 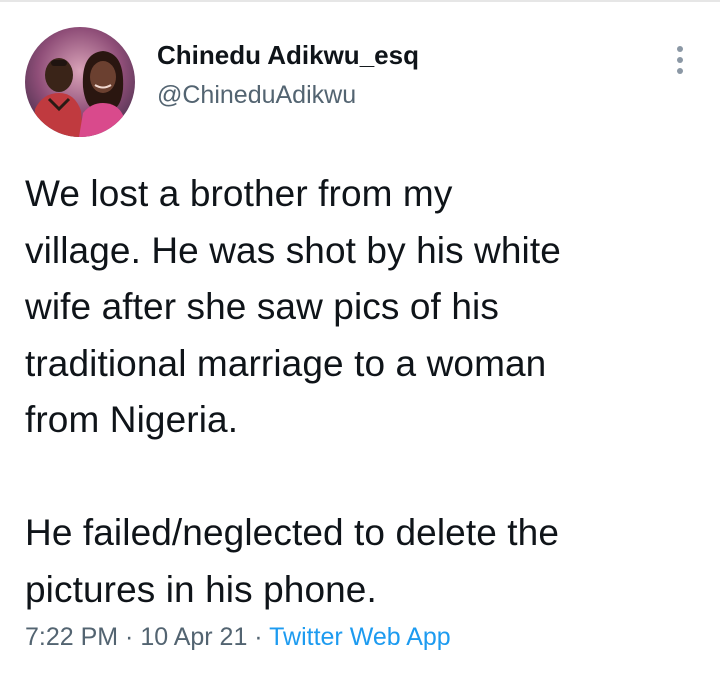 I want to click on profile-photo-icon, so click(x=80, y=82).